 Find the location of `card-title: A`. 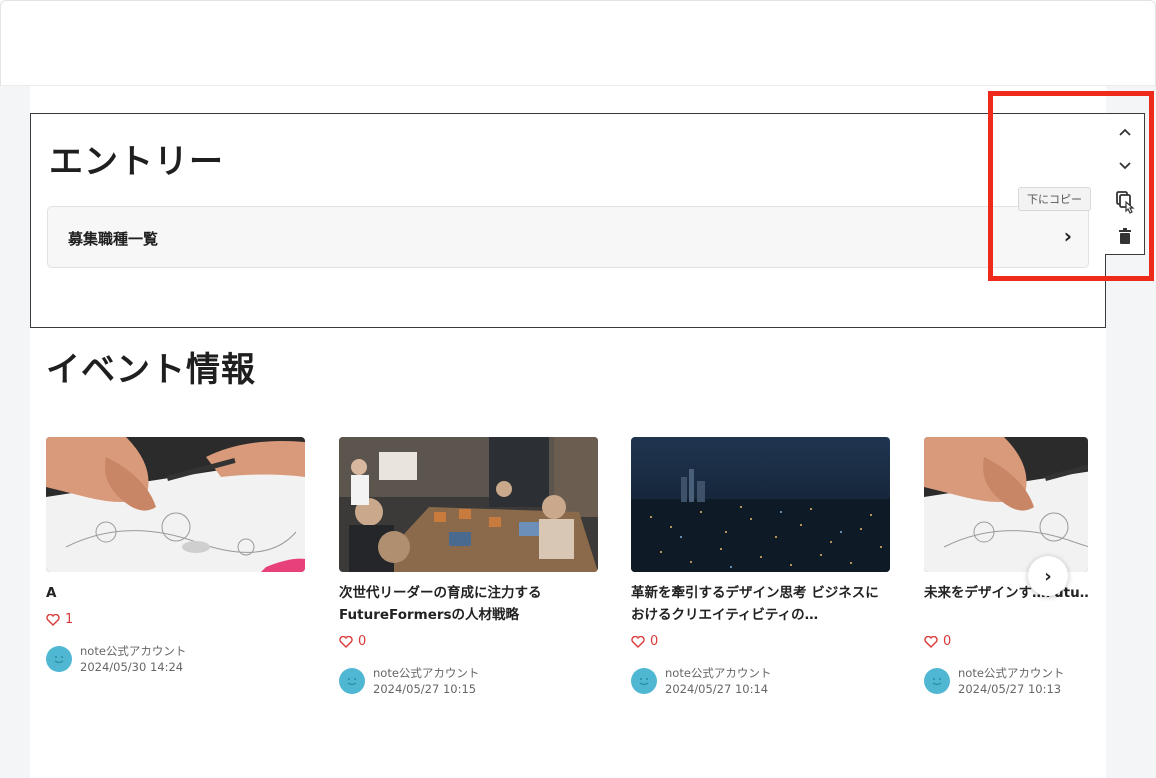

card-title: A is located at coordinates (51, 593).